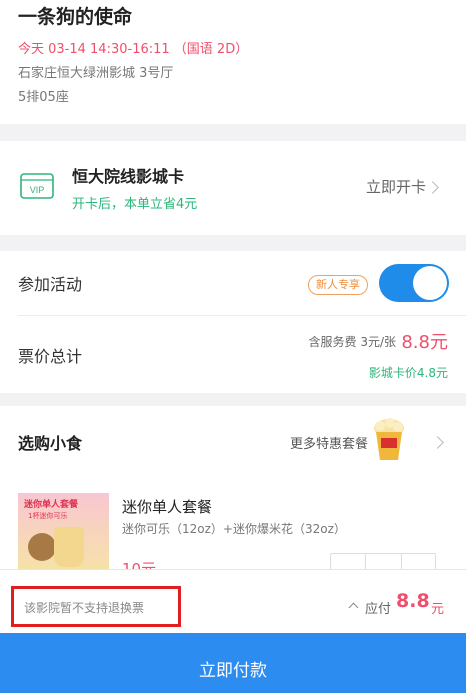 The height and width of the screenshot is (693, 466). I want to click on snack-name: 迷你单人套餐, so click(167, 507).